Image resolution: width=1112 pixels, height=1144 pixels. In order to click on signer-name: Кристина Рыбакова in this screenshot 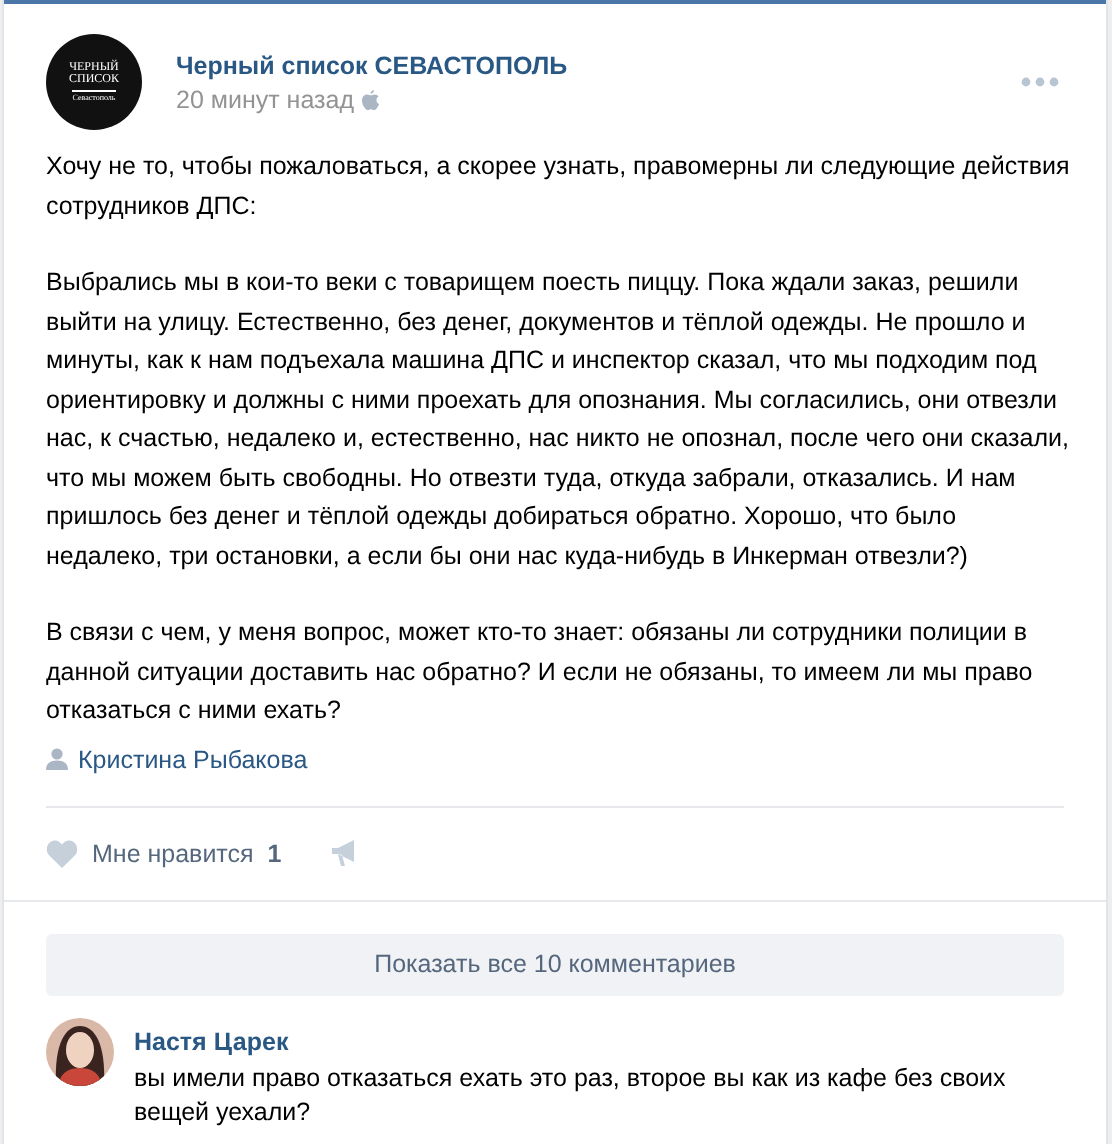, I will do `click(193, 759)`.